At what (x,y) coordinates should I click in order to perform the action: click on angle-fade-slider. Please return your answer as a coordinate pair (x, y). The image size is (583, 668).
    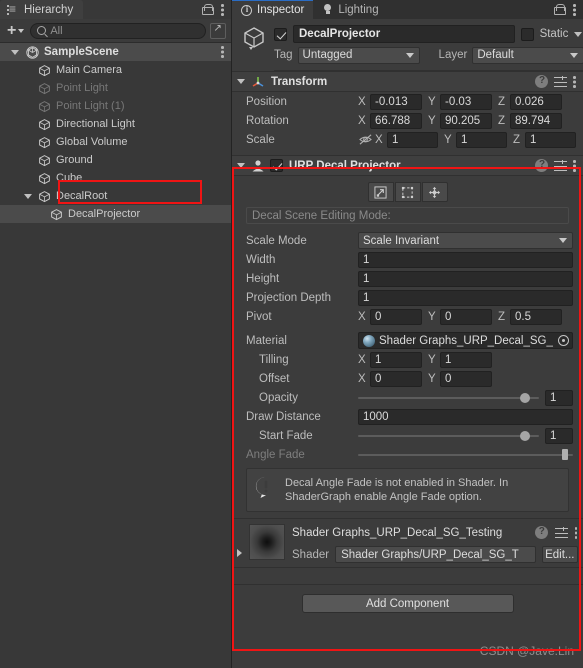
    Looking at the image, I should click on (467, 454).